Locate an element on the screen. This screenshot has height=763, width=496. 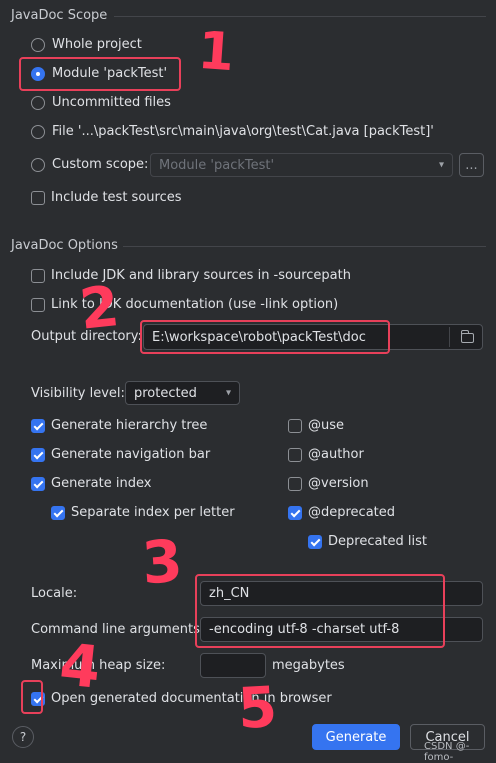
custom-scope-select: Module 'packTest' ▾ is located at coordinates (301, 165).